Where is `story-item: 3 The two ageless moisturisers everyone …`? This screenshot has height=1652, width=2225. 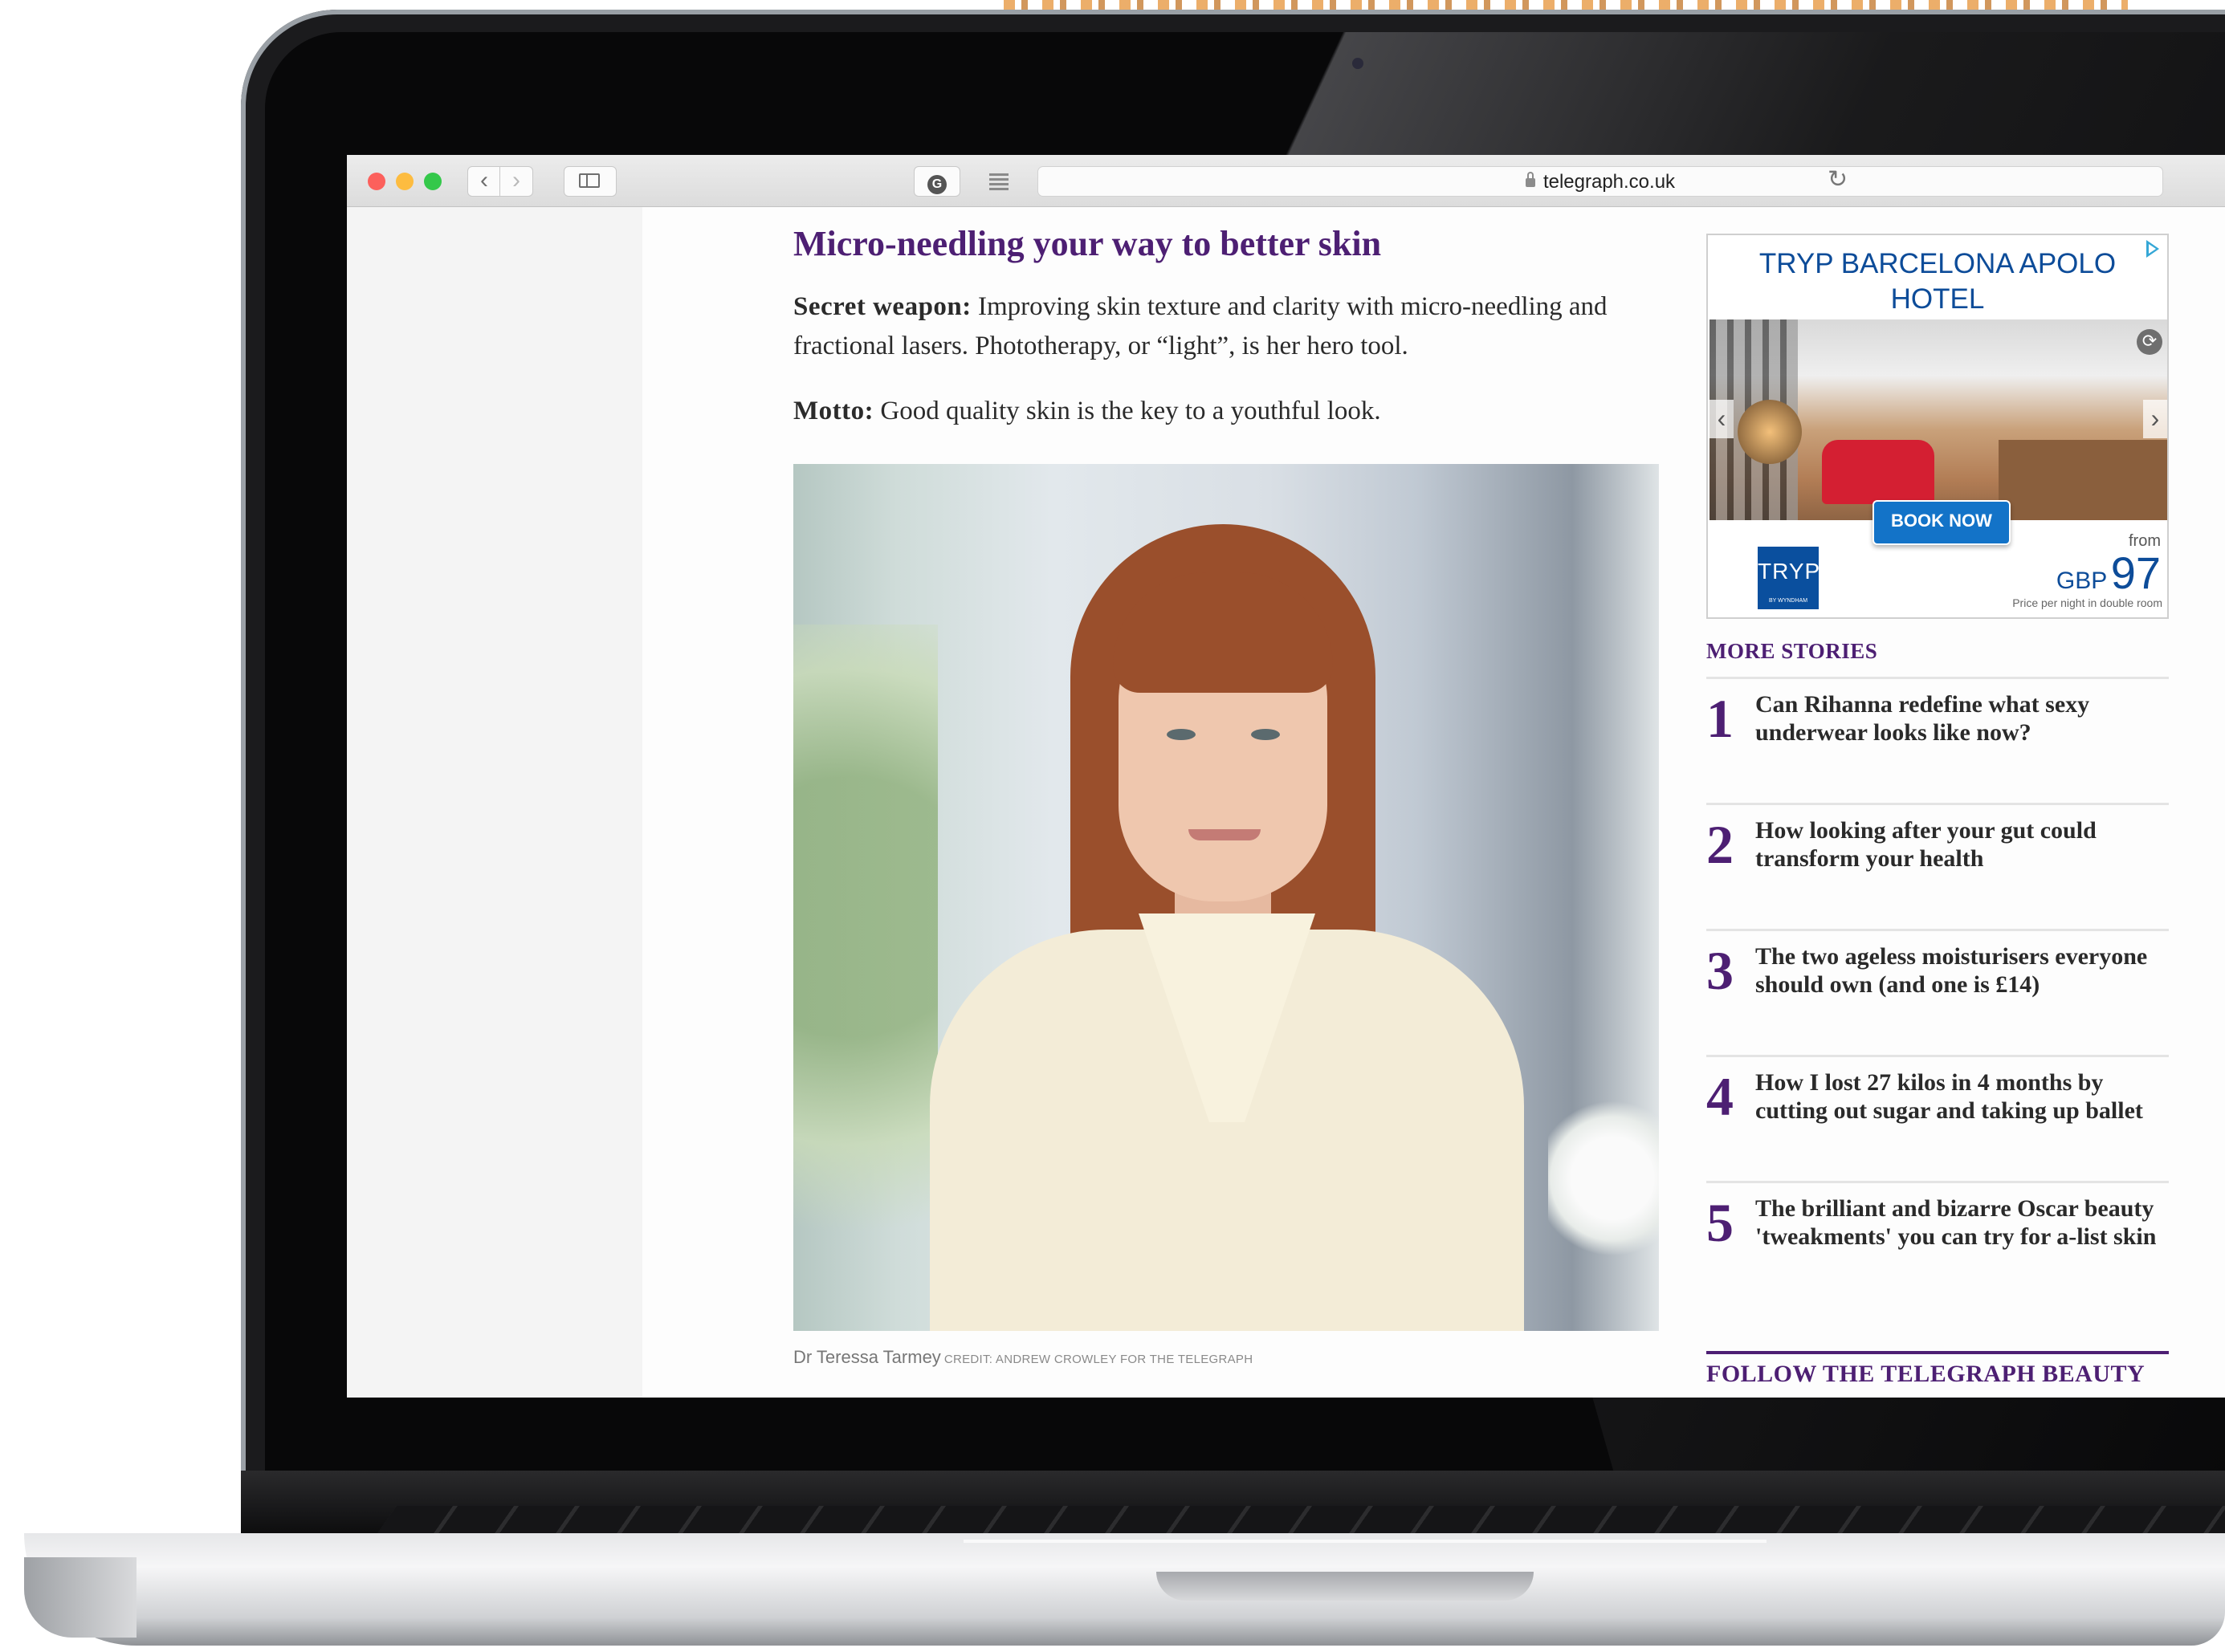
story-item: 3 The two ageless moisturisers everyone … is located at coordinates (1937, 993).